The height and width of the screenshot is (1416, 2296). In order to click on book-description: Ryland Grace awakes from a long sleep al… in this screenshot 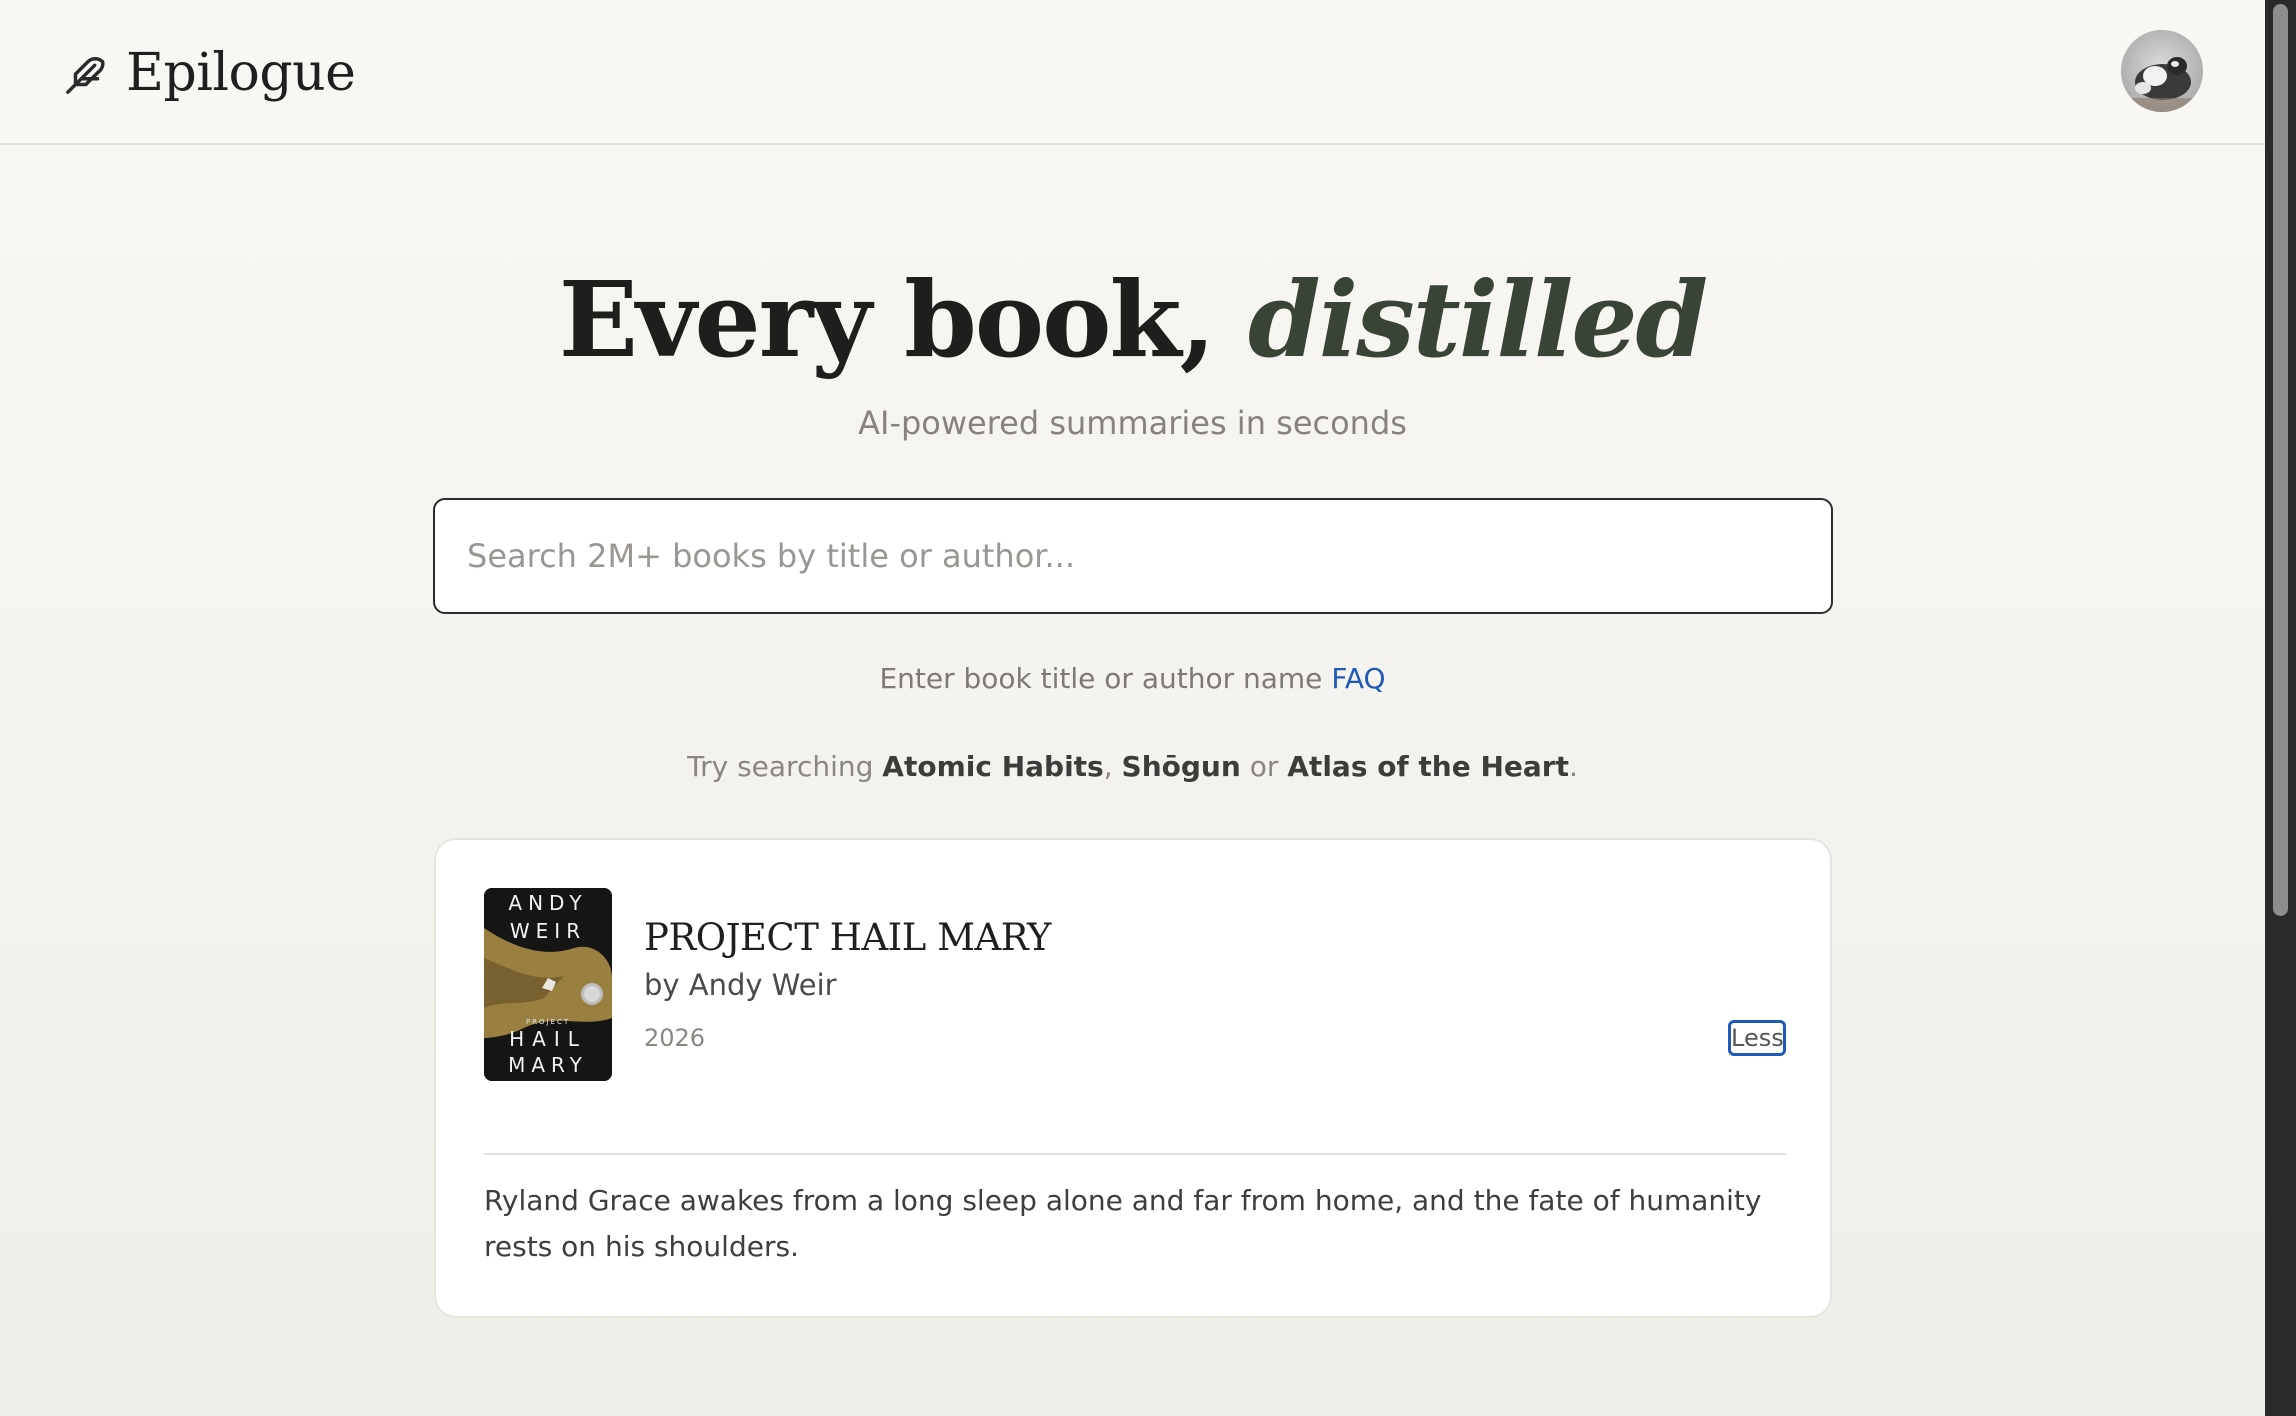, I will do `click(1123, 1223)`.